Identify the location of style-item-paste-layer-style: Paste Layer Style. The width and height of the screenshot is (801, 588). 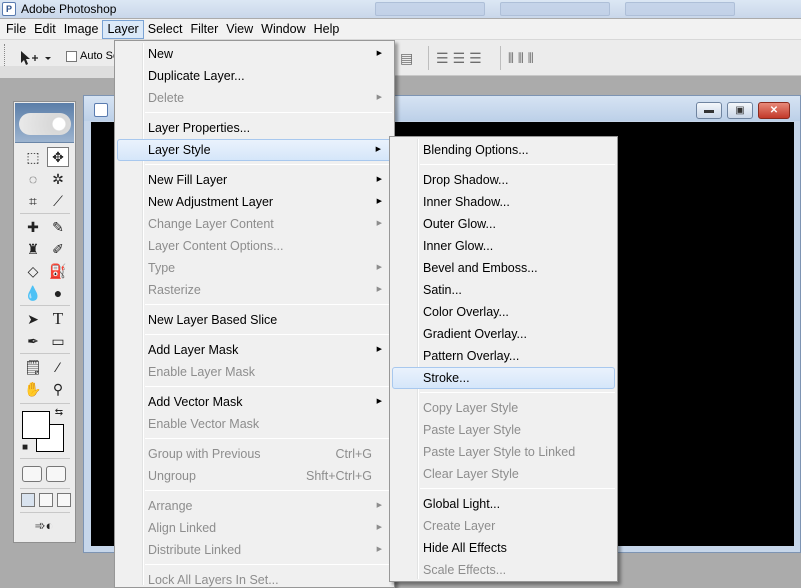
(503, 430).